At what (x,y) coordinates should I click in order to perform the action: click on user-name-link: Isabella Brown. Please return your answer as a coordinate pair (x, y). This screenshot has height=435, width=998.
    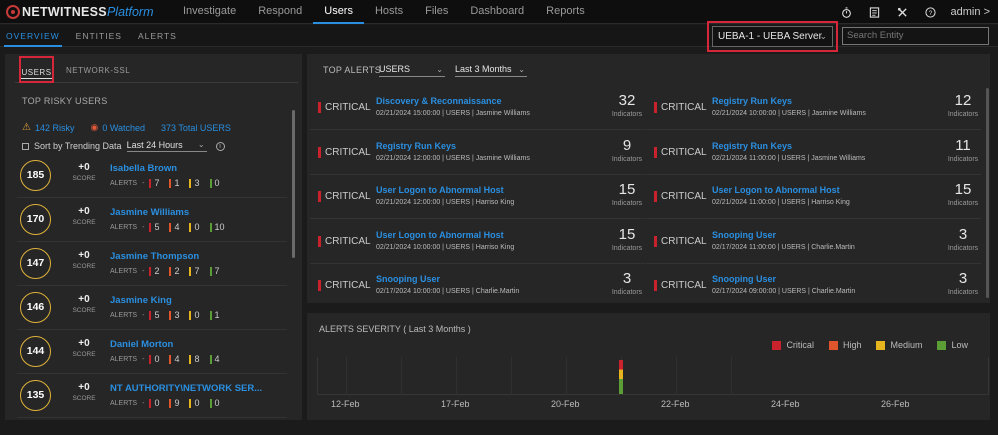
    Looking at the image, I should click on (143, 168).